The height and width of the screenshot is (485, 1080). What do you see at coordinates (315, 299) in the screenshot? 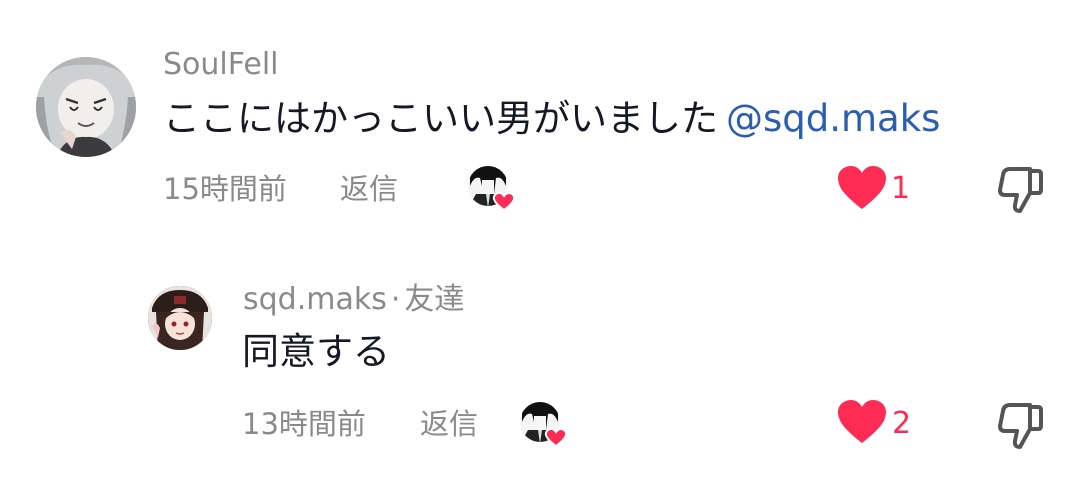
I see `author-name: sqd.maks` at bounding box center [315, 299].